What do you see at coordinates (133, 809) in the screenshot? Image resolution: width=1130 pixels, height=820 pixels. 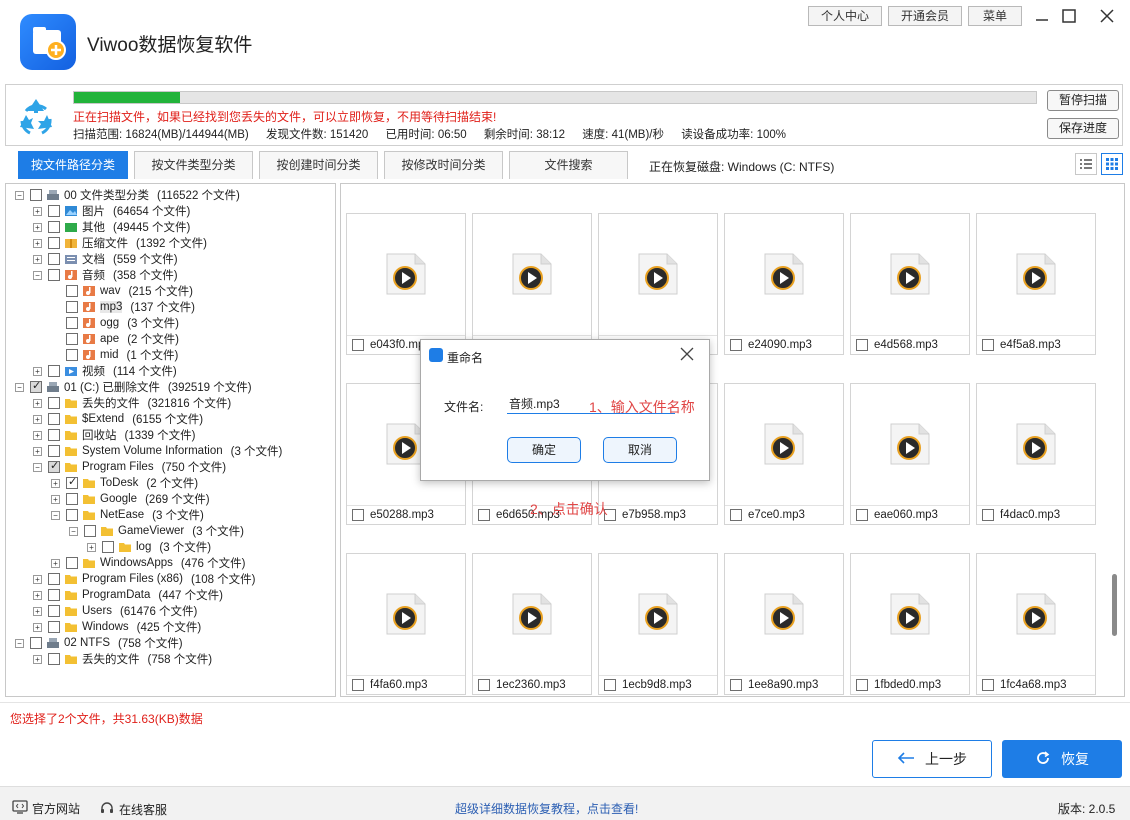 I see `online-support-link: 在线客服` at bounding box center [133, 809].